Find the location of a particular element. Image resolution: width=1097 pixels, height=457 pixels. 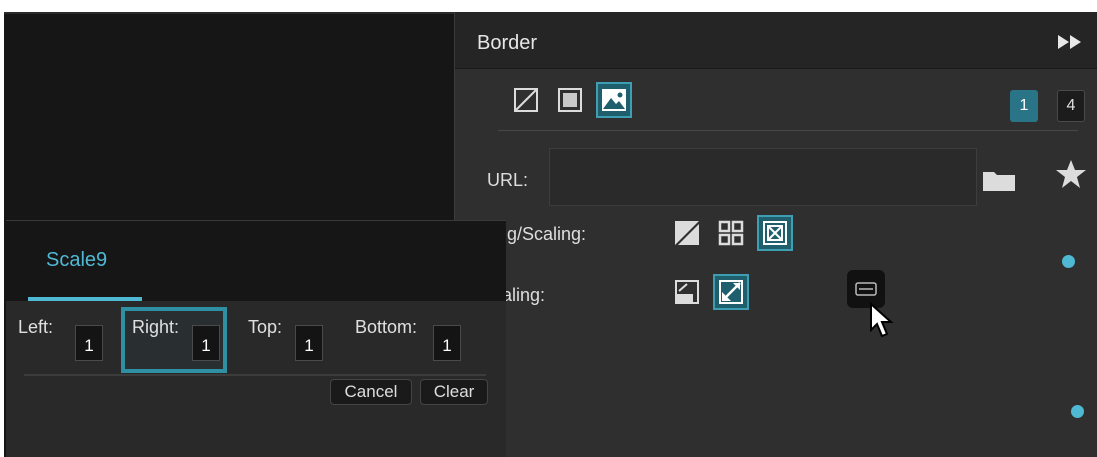

tile-grid-icon is located at coordinates (731, 233).